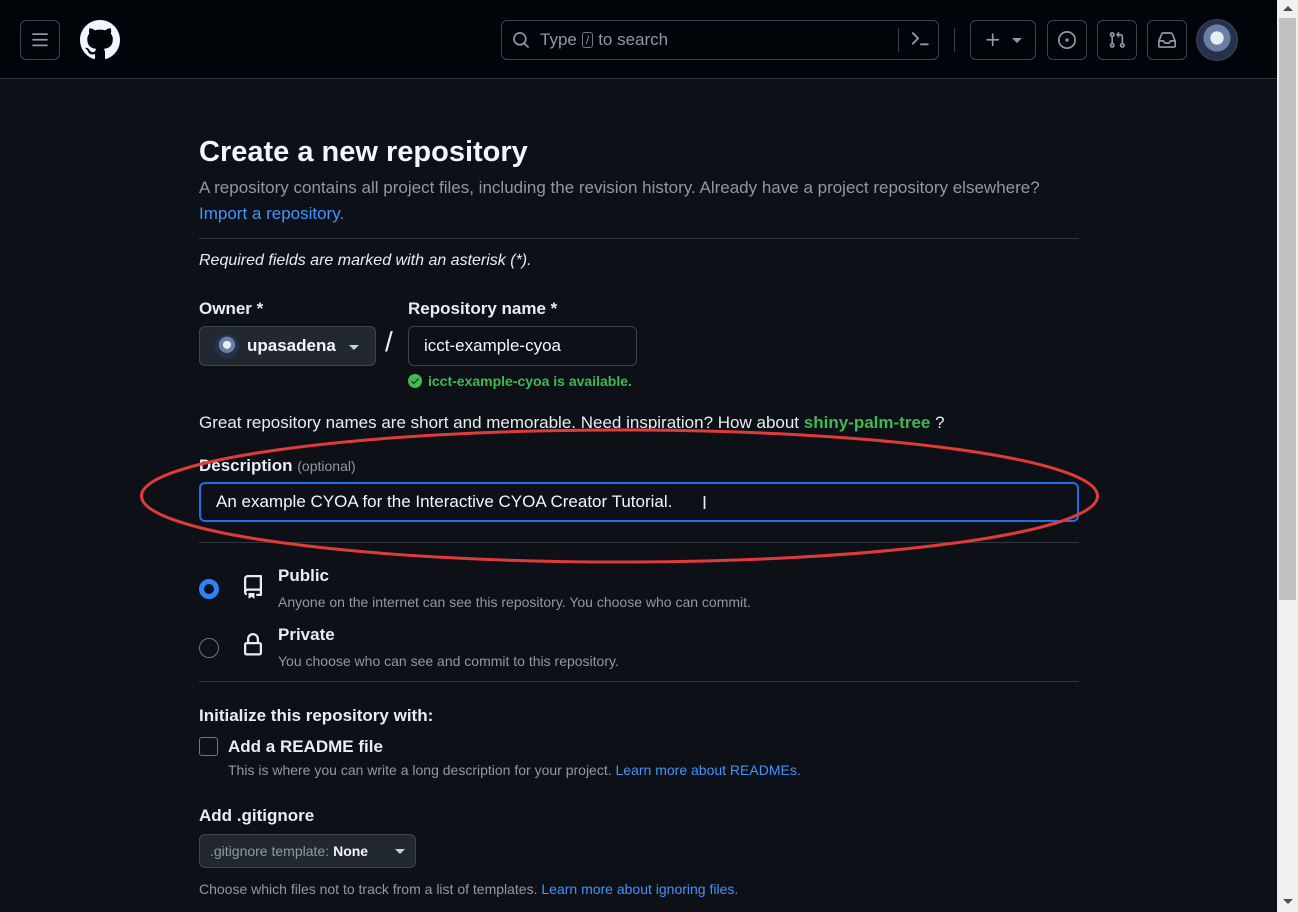 This screenshot has height=912, width=1298. What do you see at coordinates (920, 39) in the screenshot?
I see `command-palette-icon` at bounding box center [920, 39].